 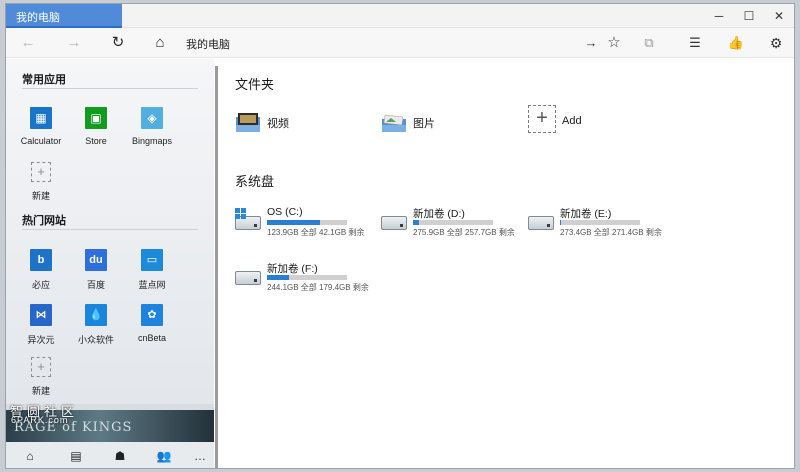 What do you see at coordinates (248, 122) in the screenshot?
I see `video-folder-icon` at bounding box center [248, 122].